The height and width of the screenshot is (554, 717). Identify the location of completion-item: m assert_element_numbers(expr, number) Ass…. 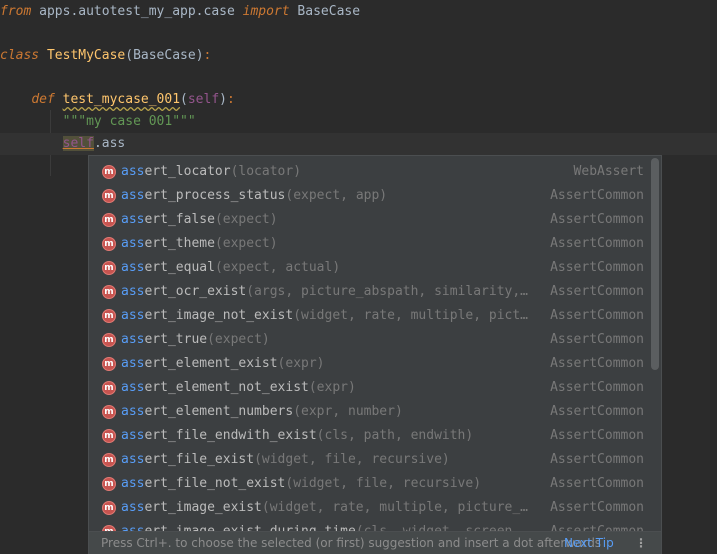
(370, 412).